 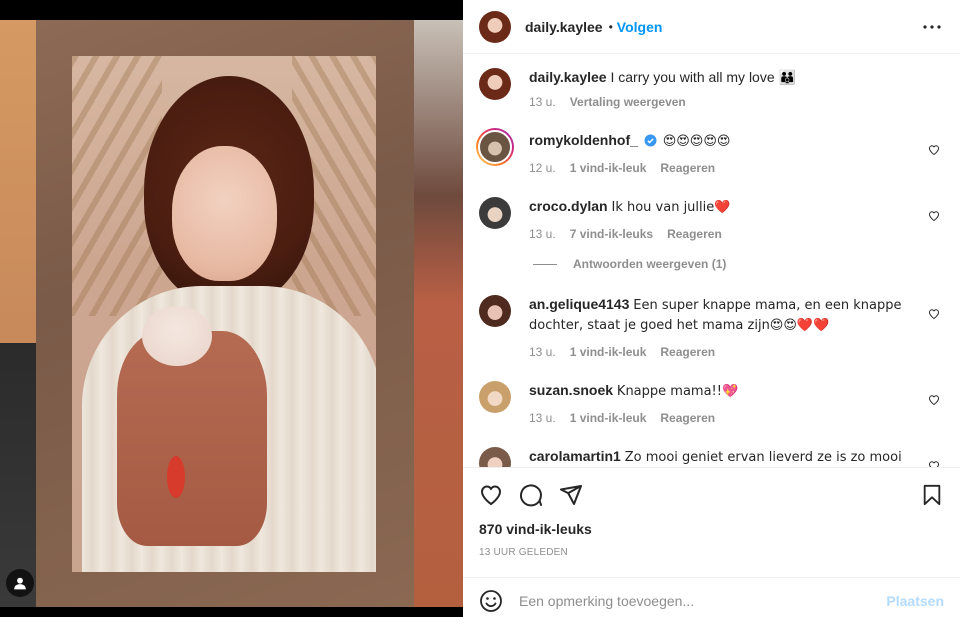 What do you see at coordinates (711, 532) in the screenshot?
I see `like-count: 870 vind-ik-leuks` at bounding box center [711, 532].